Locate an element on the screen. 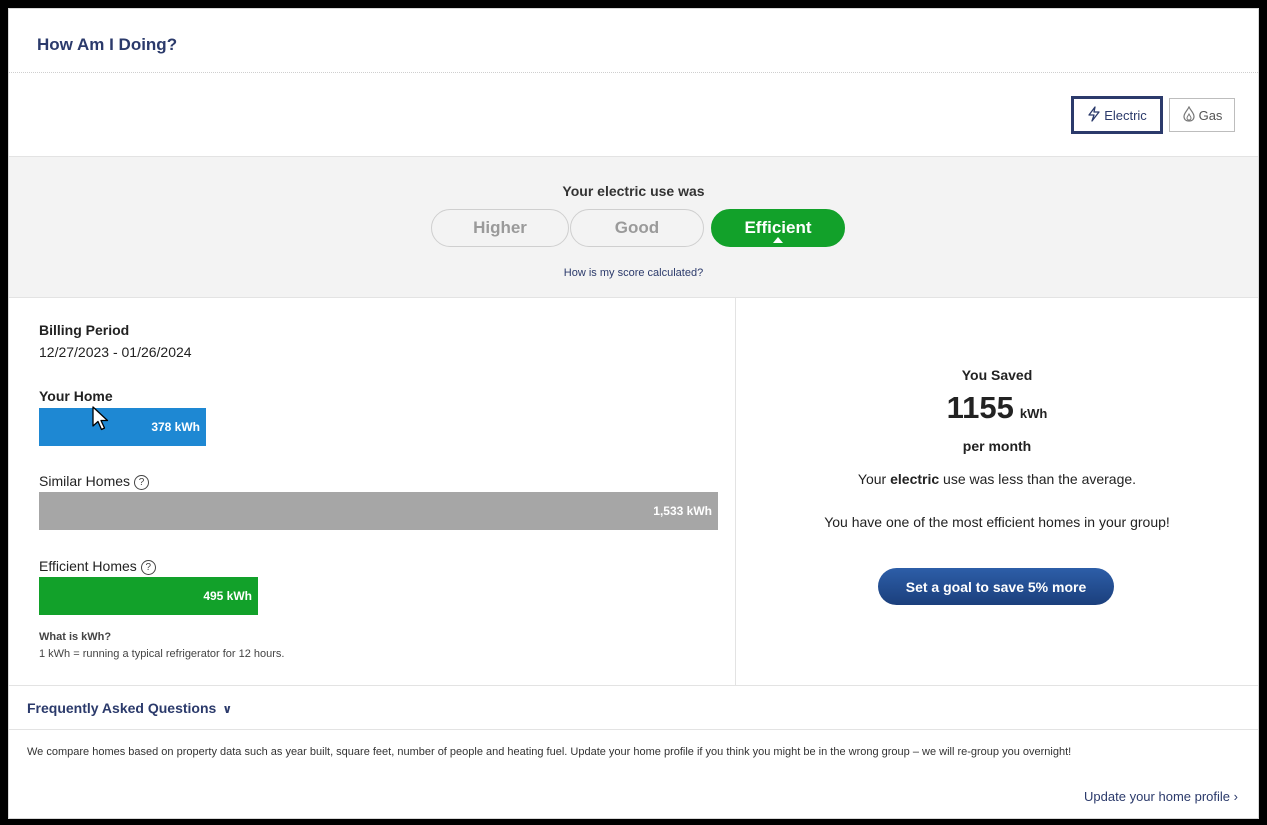  savings-period: per month is located at coordinates (997, 446).